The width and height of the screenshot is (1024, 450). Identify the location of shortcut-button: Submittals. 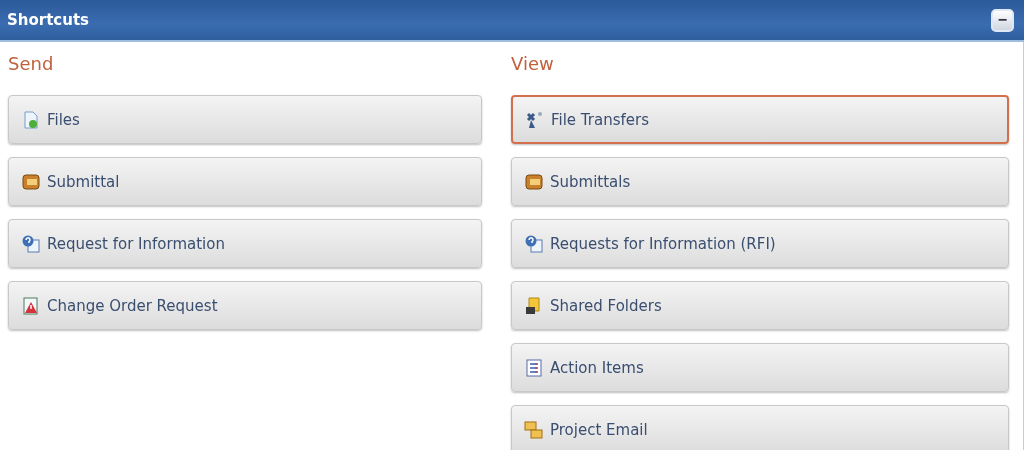
(760, 181).